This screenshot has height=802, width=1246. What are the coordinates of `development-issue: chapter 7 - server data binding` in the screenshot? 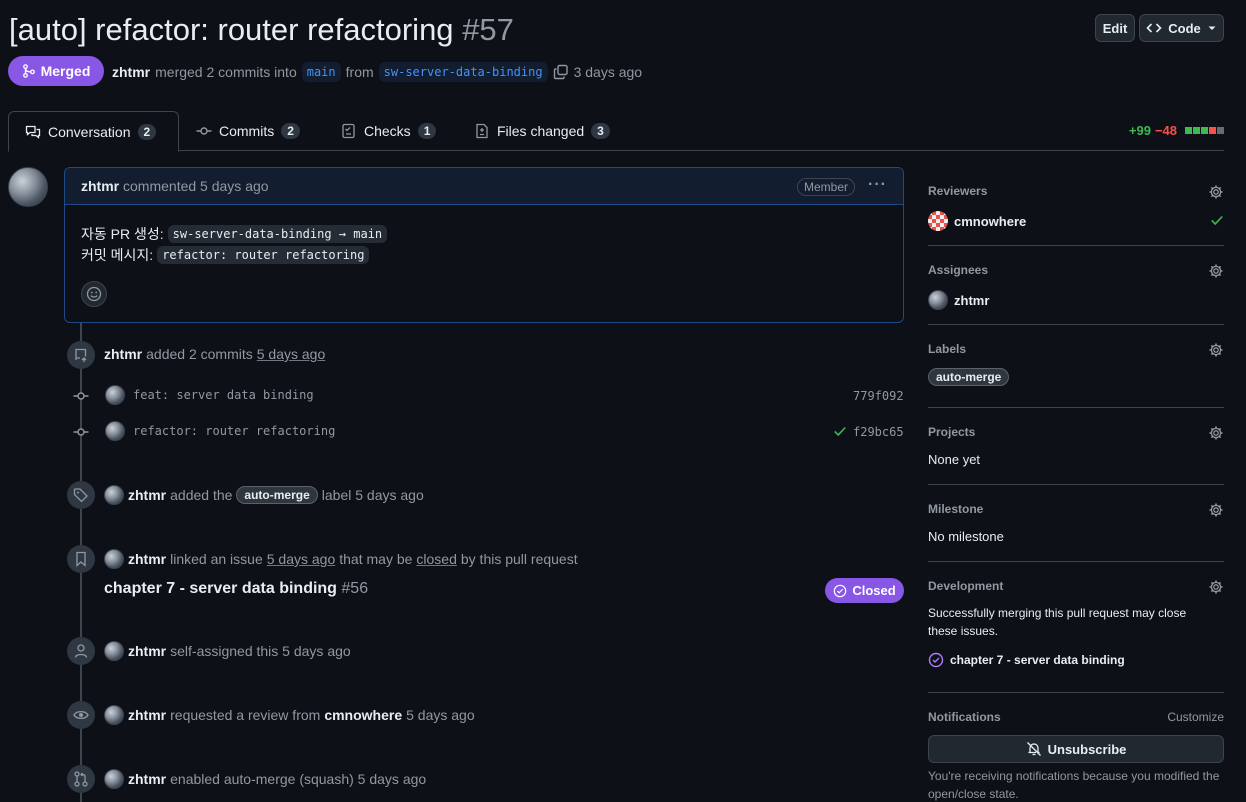 It's located at (1076, 660).